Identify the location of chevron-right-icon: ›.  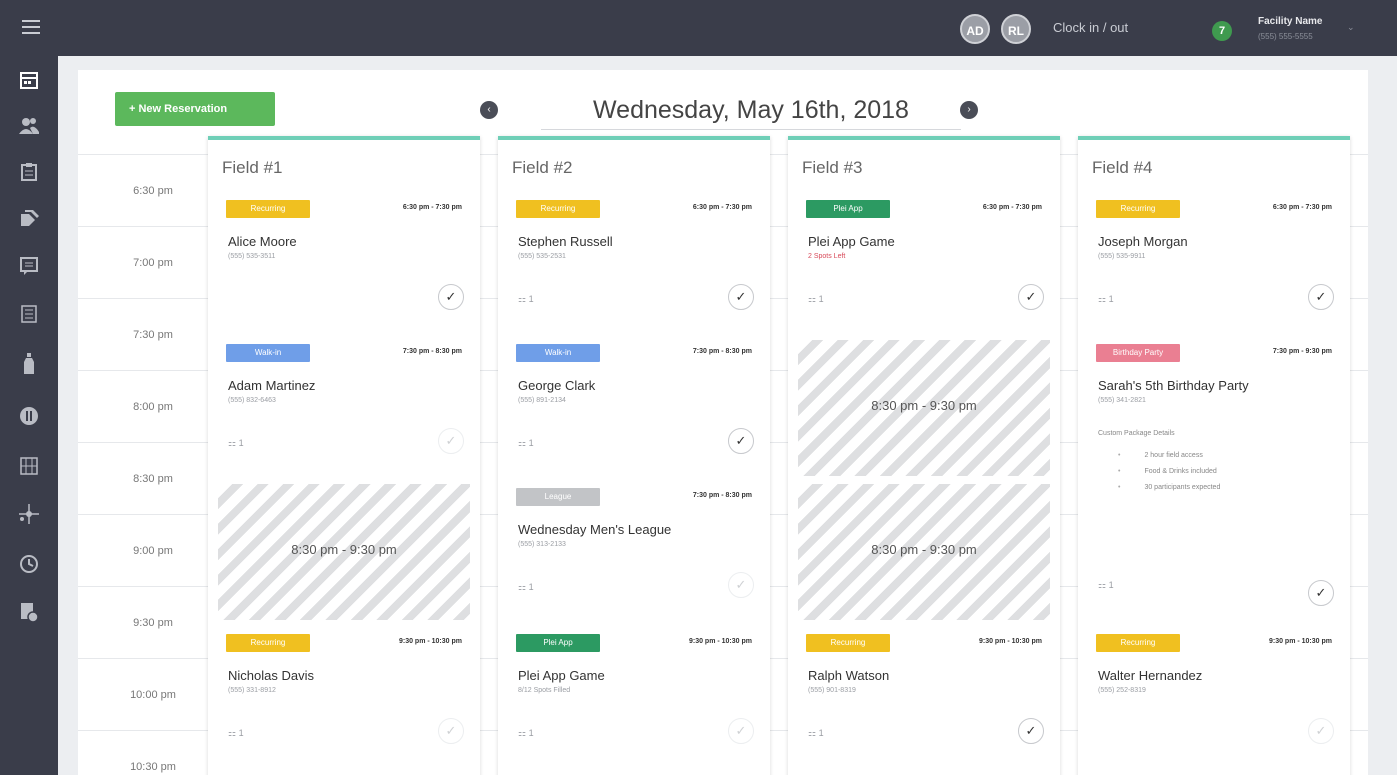
(969, 110).